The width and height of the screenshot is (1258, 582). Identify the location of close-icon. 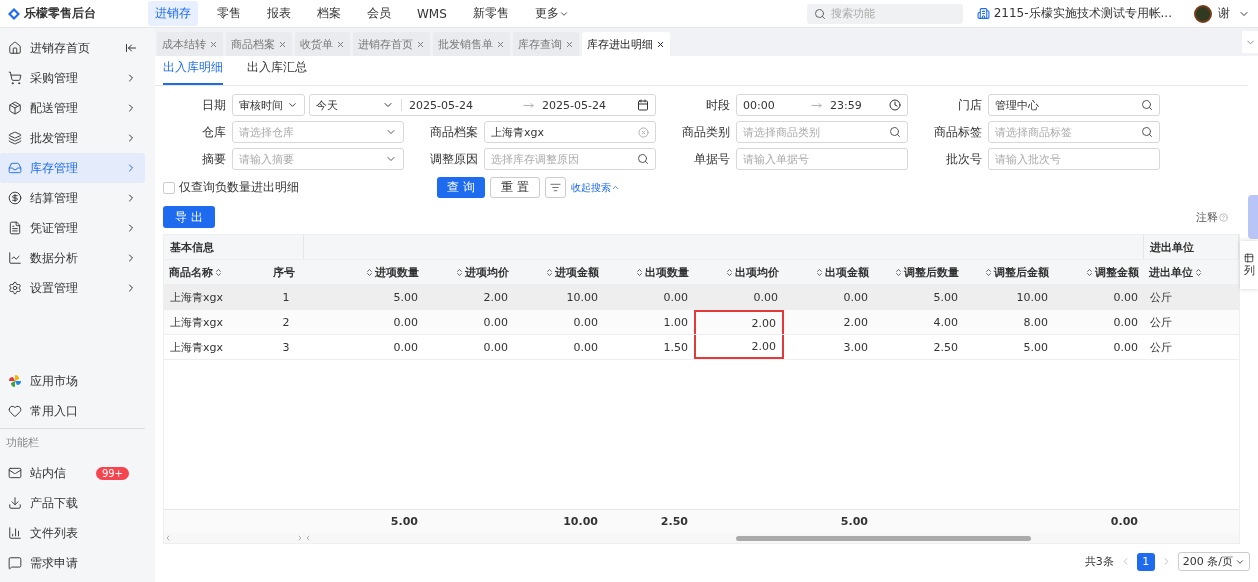
(660, 44).